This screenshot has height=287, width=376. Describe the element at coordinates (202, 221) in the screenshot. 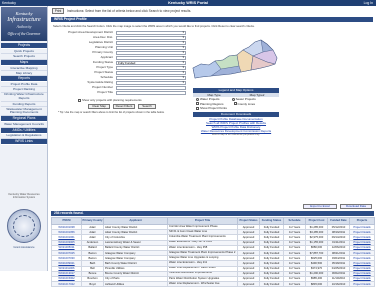

I see `column-header: Project Title` at that location.